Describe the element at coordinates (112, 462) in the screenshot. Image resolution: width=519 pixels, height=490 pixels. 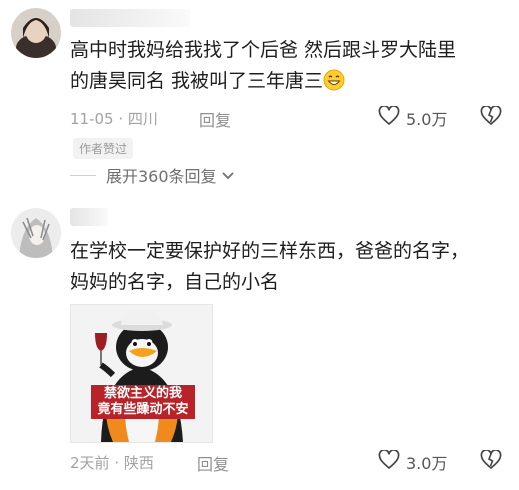
I see `comment-2-meta: 2天前 · 陕西` at that location.